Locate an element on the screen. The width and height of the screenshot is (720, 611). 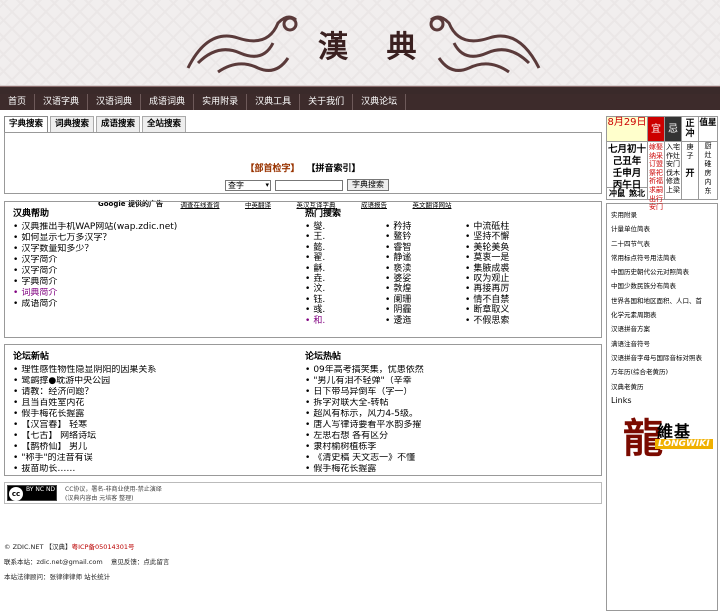
hot-word: • 亵渎 is located at coordinates (425, 269).